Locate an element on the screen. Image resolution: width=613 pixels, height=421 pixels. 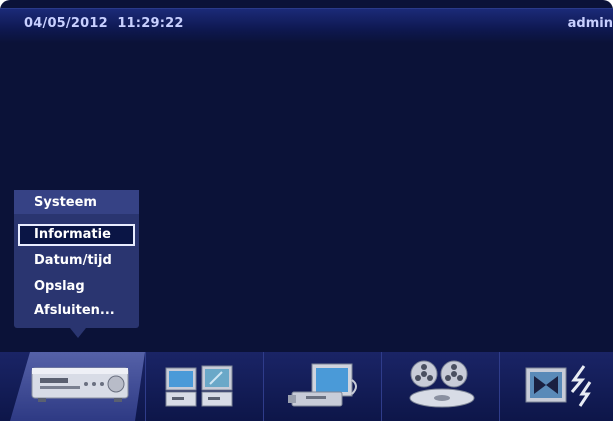
tab-cameras is located at coordinates (204, 386).